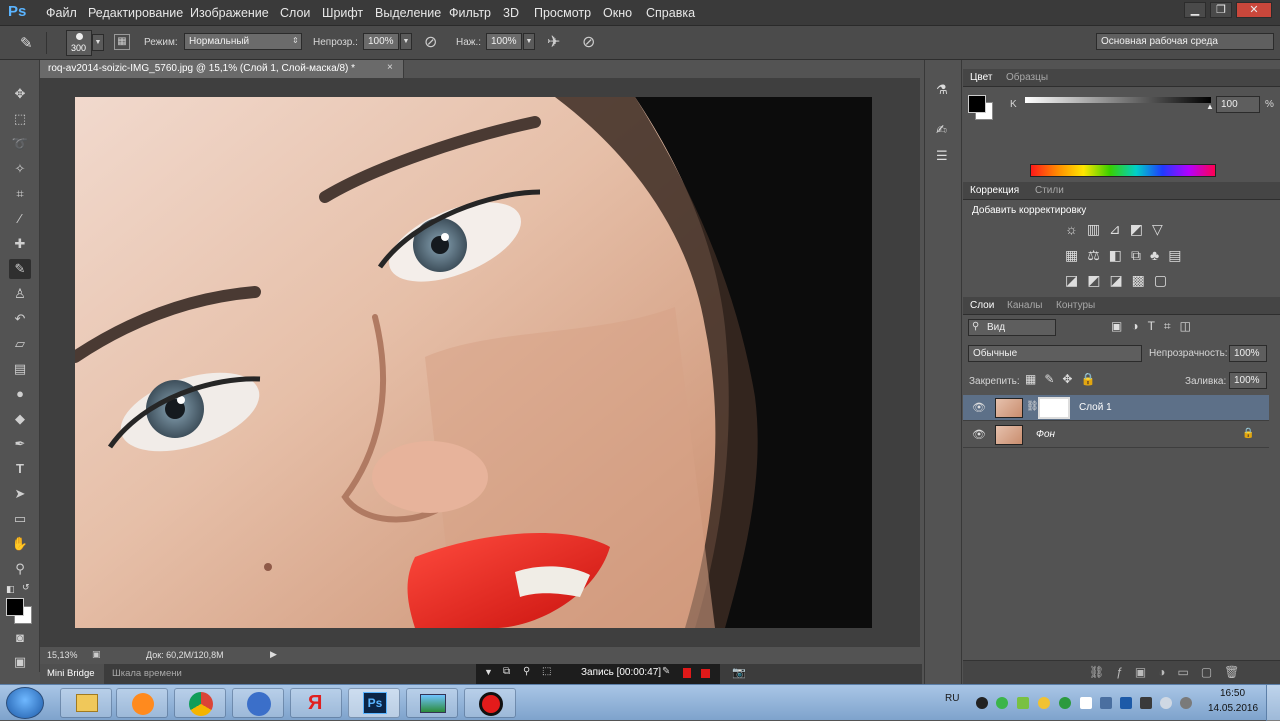 The width and height of the screenshot is (1280, 721). I want to click on eyedropper-tool-icon: ⁄, so click(20, 219).